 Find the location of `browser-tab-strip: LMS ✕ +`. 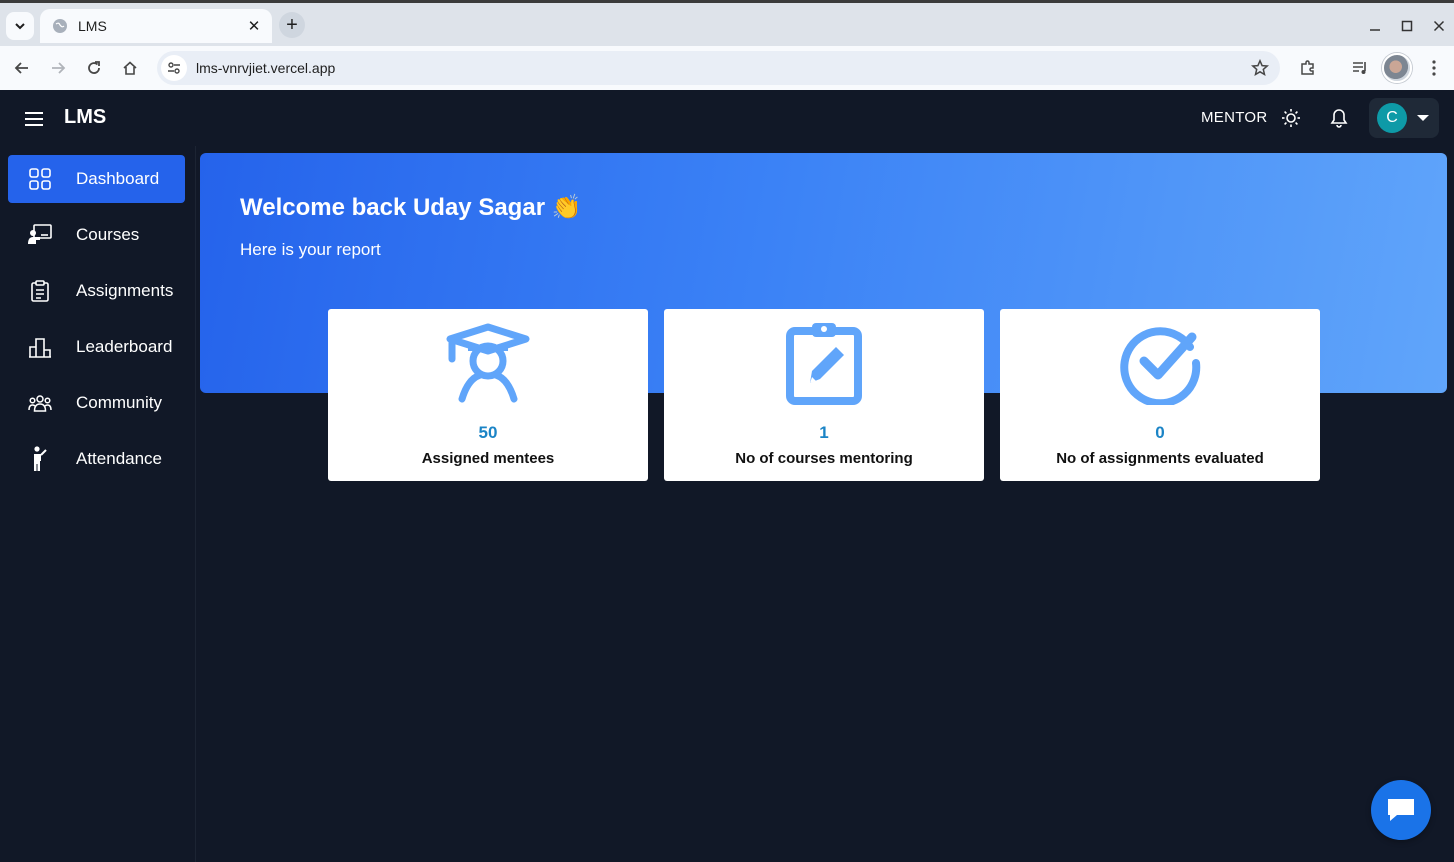

browser-tab-strip: LMS ✕ + is located at coordinates (727, 23).